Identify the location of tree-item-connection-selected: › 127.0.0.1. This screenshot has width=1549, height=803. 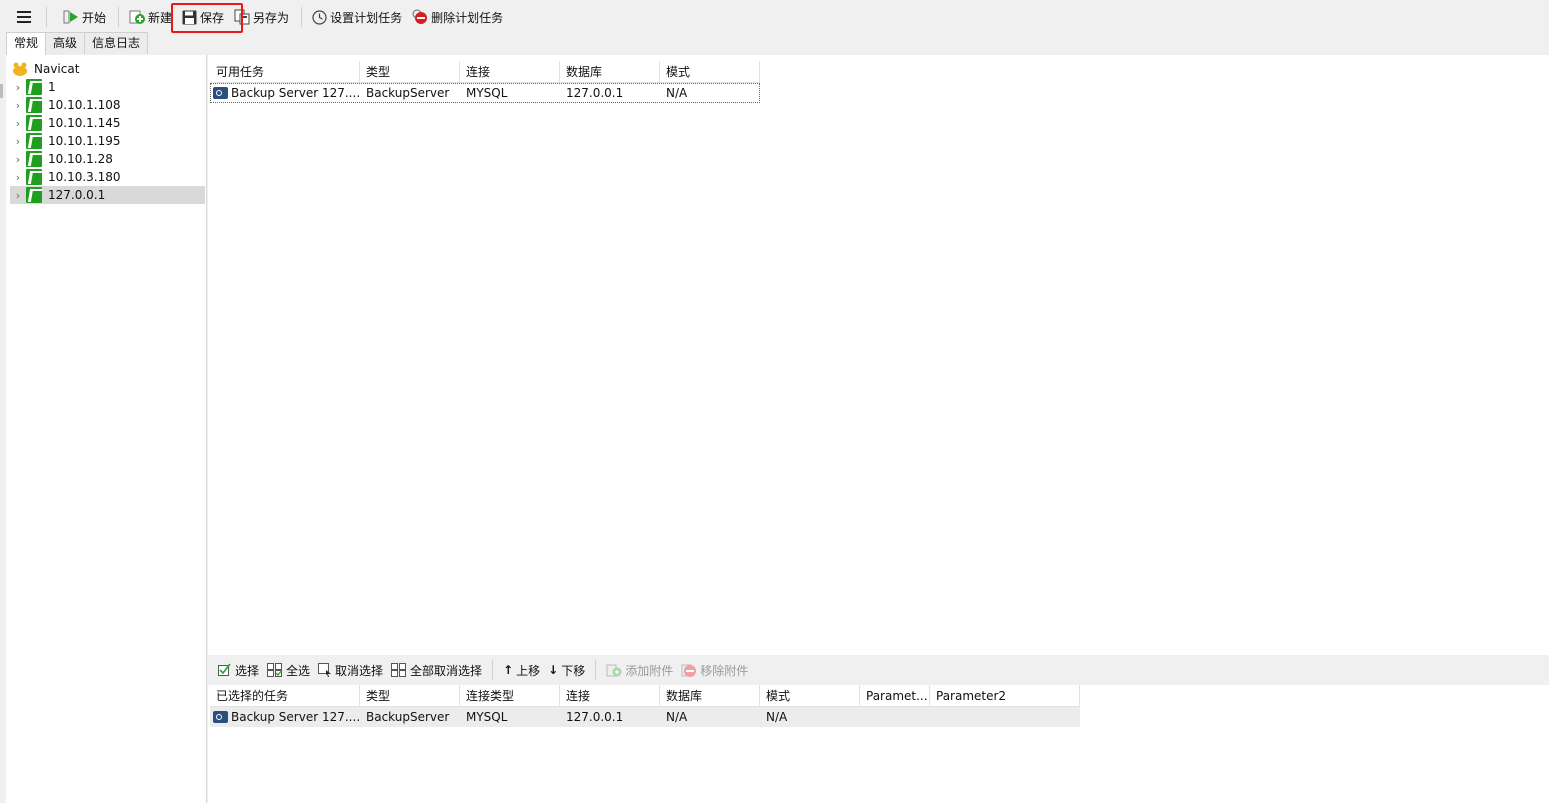
(107, 195).